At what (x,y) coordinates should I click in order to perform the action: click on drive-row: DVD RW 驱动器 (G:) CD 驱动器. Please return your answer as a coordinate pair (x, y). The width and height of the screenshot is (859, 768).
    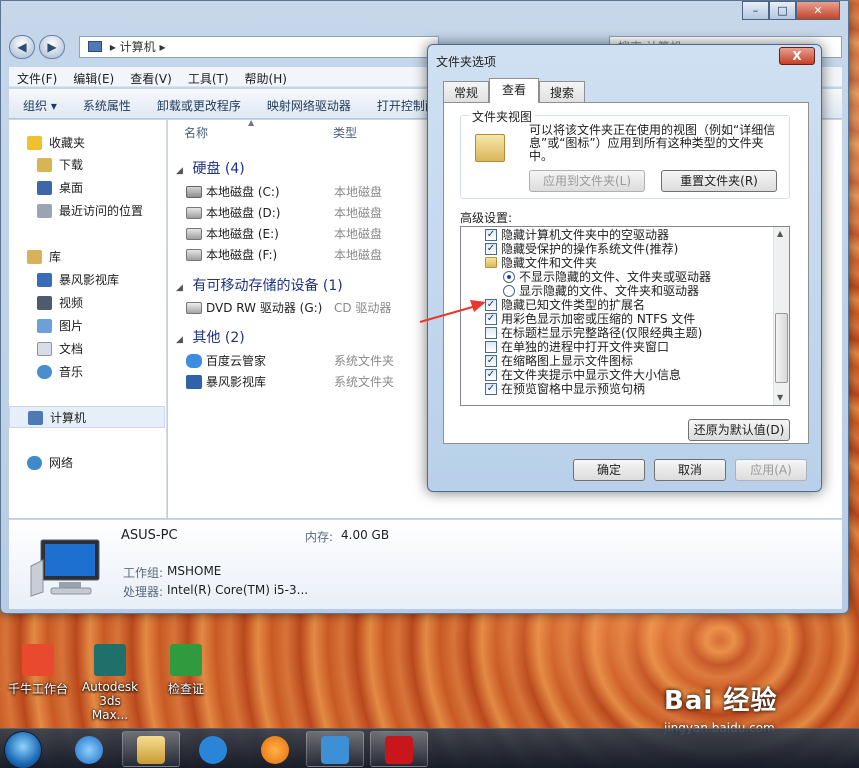
    Looking at the image, I should click on (306, 308).